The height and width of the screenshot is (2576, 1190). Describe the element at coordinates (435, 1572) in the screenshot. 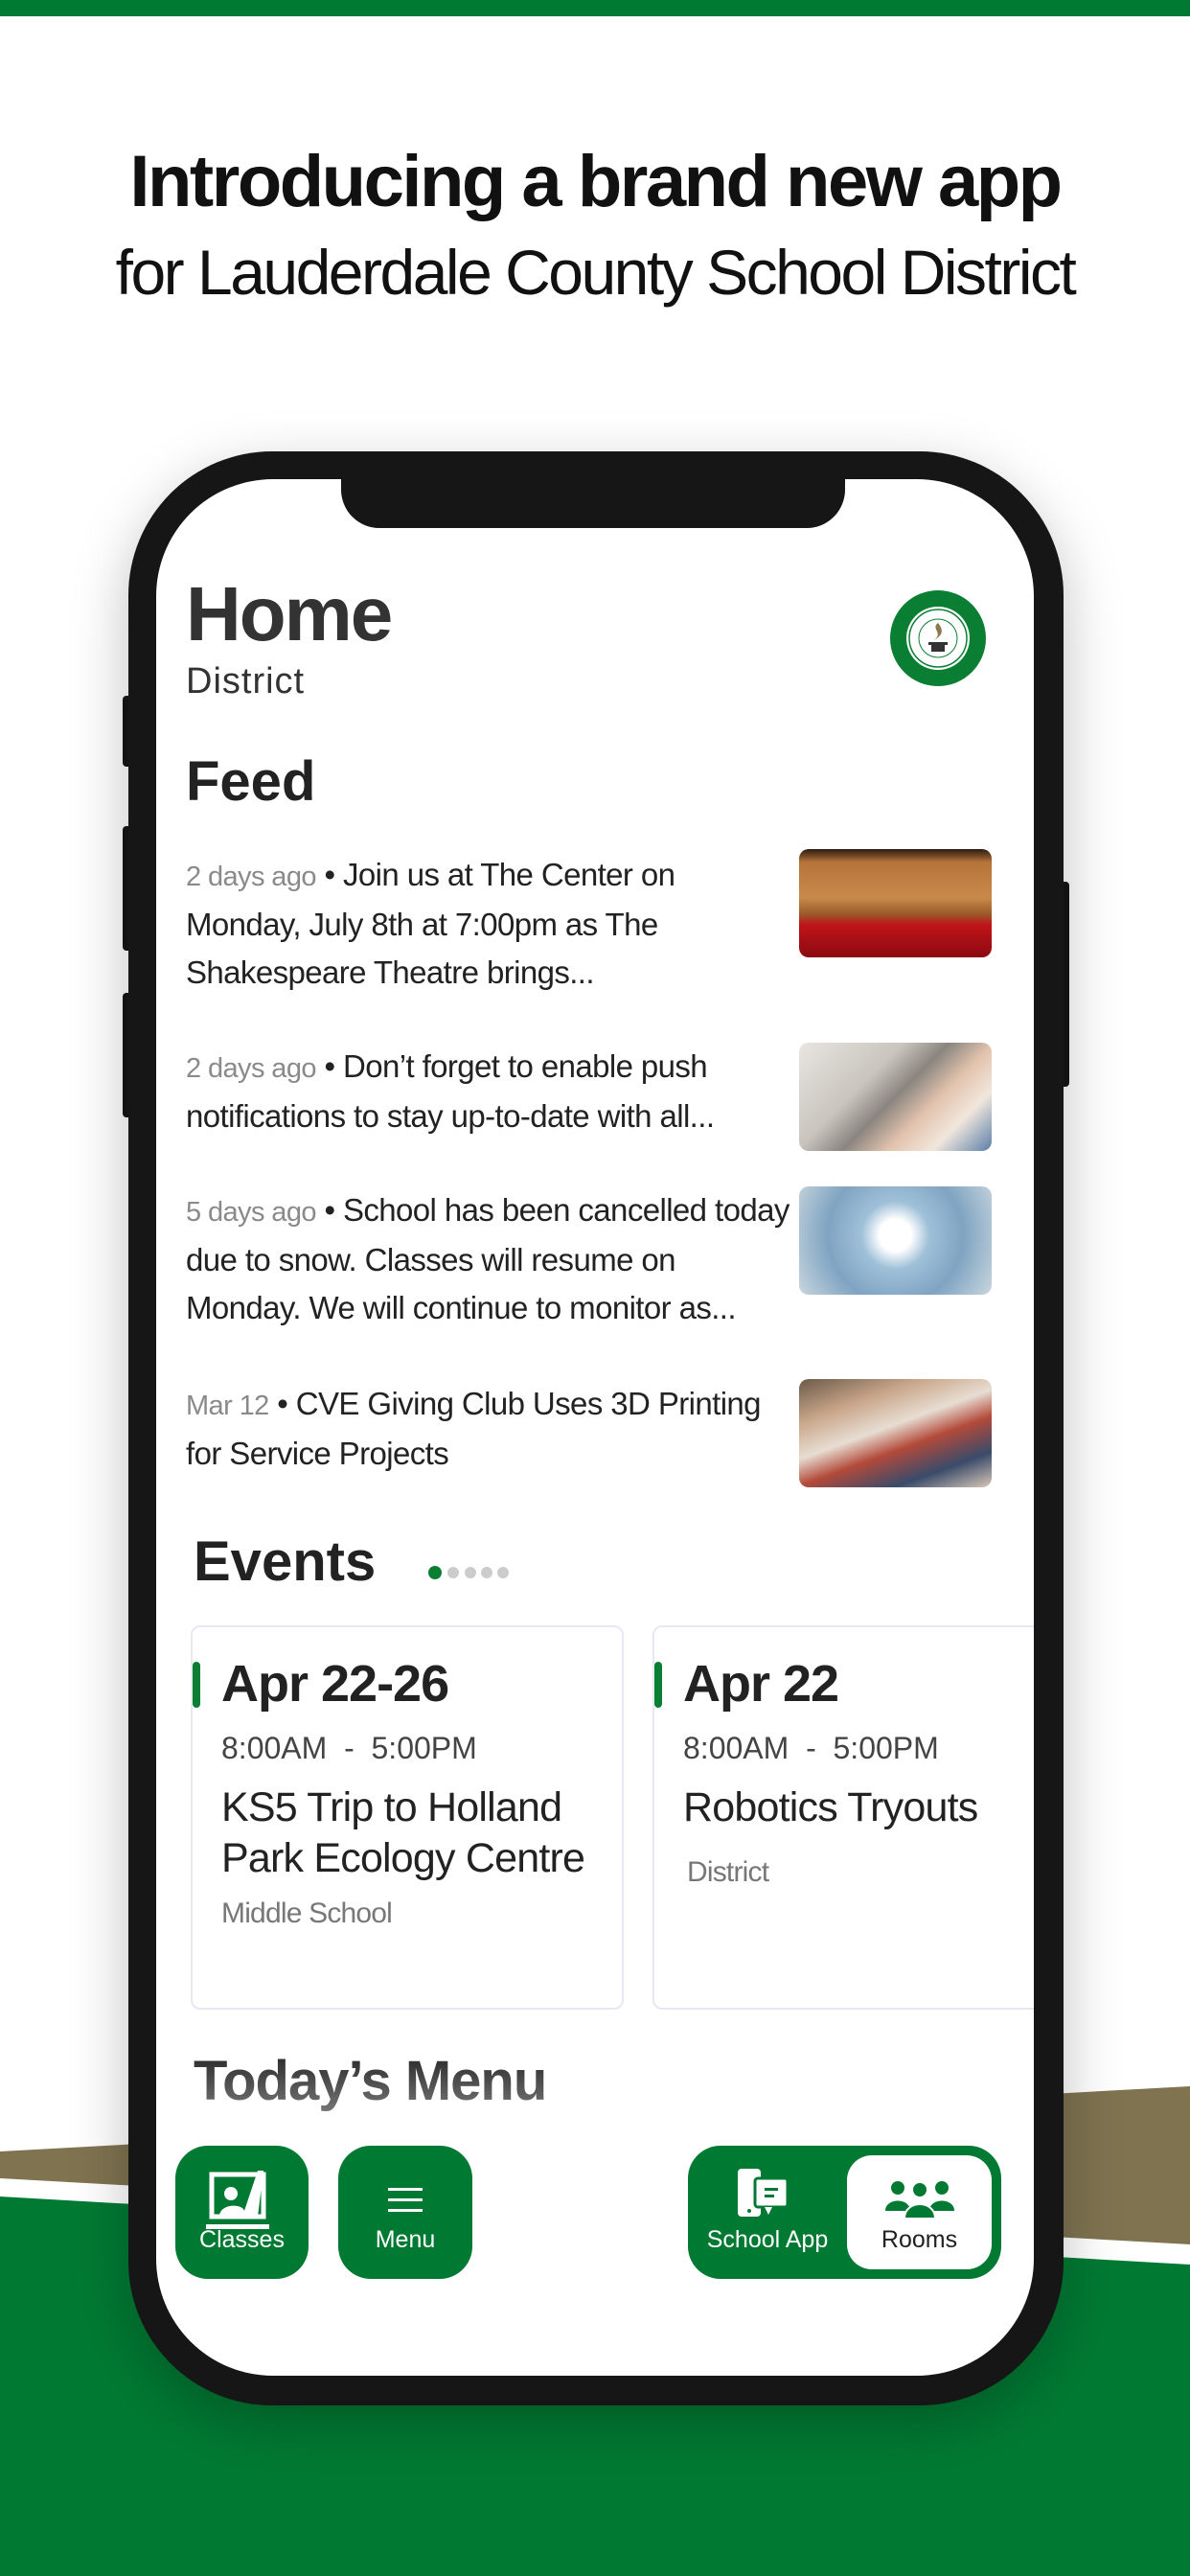

I see `events-page-dot-active` at that location.